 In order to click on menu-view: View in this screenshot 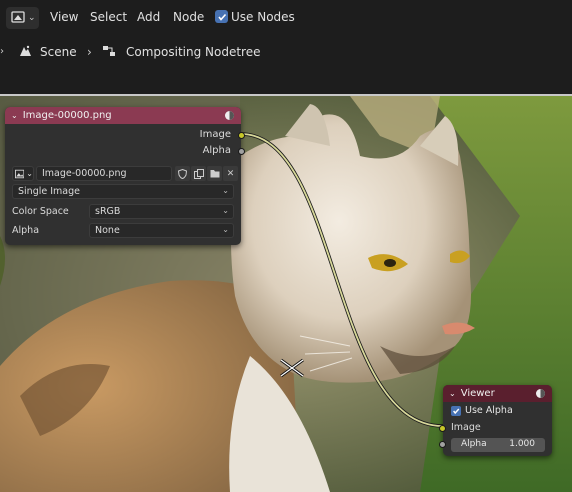, I will do `click(64, 17)`.